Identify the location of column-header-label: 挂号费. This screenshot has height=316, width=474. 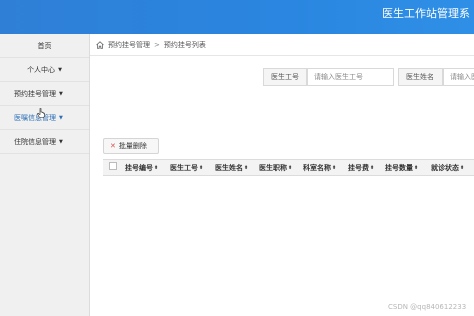
(358, 167).